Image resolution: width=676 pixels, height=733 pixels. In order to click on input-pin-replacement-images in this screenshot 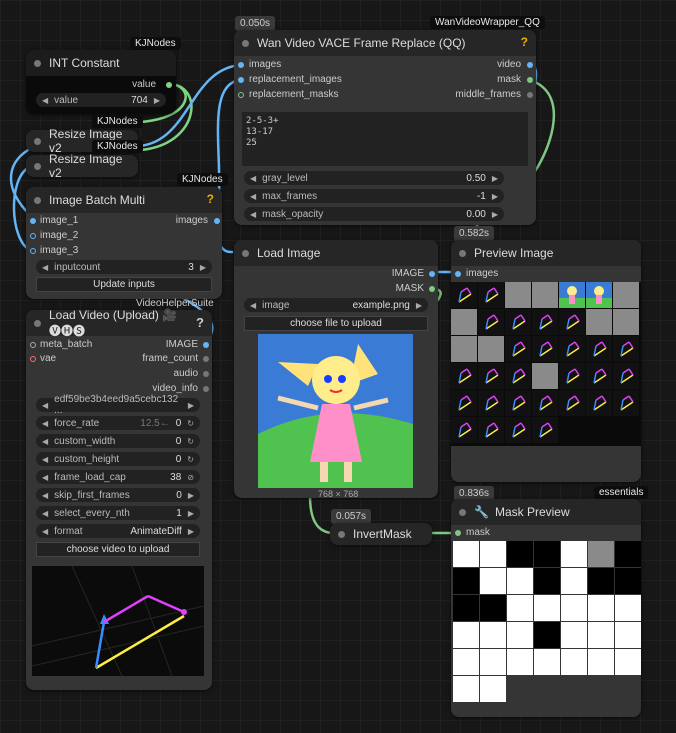, I will do `click(241, 80)`.